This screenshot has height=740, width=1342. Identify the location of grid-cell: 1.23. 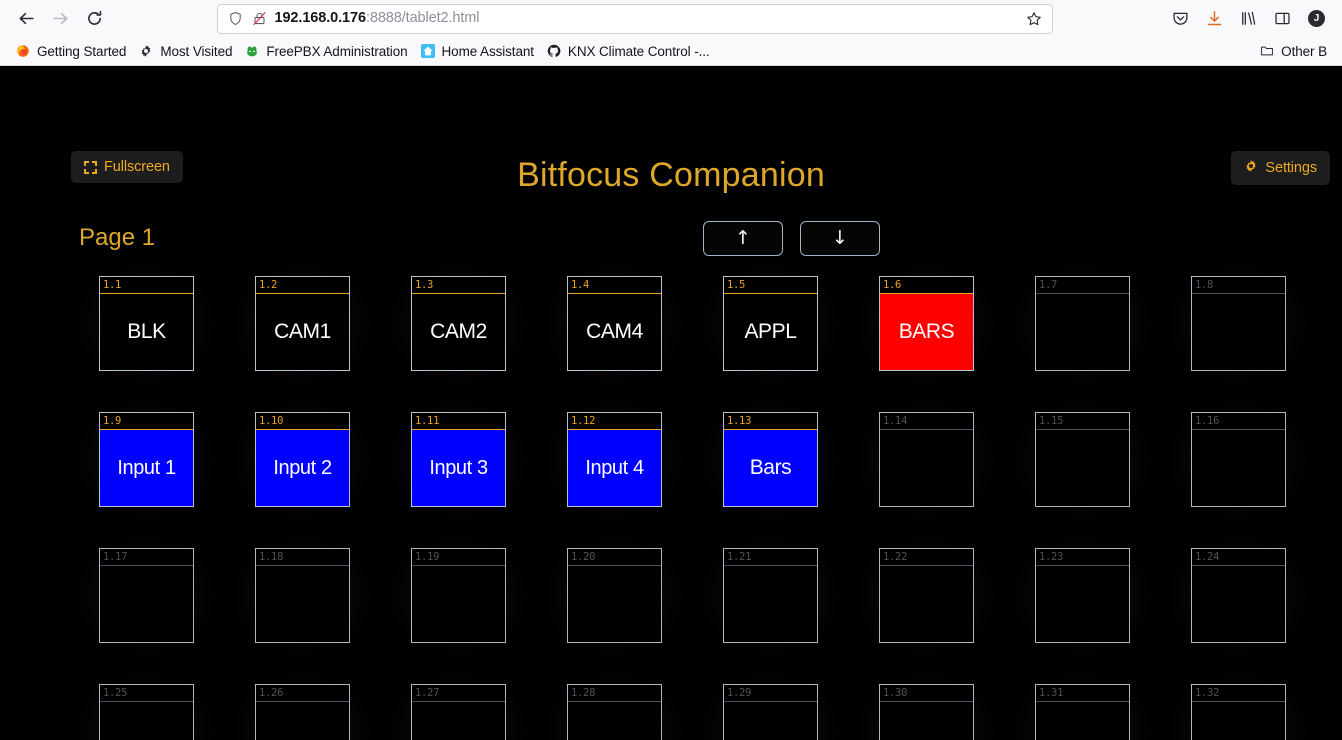
(1082, 595).